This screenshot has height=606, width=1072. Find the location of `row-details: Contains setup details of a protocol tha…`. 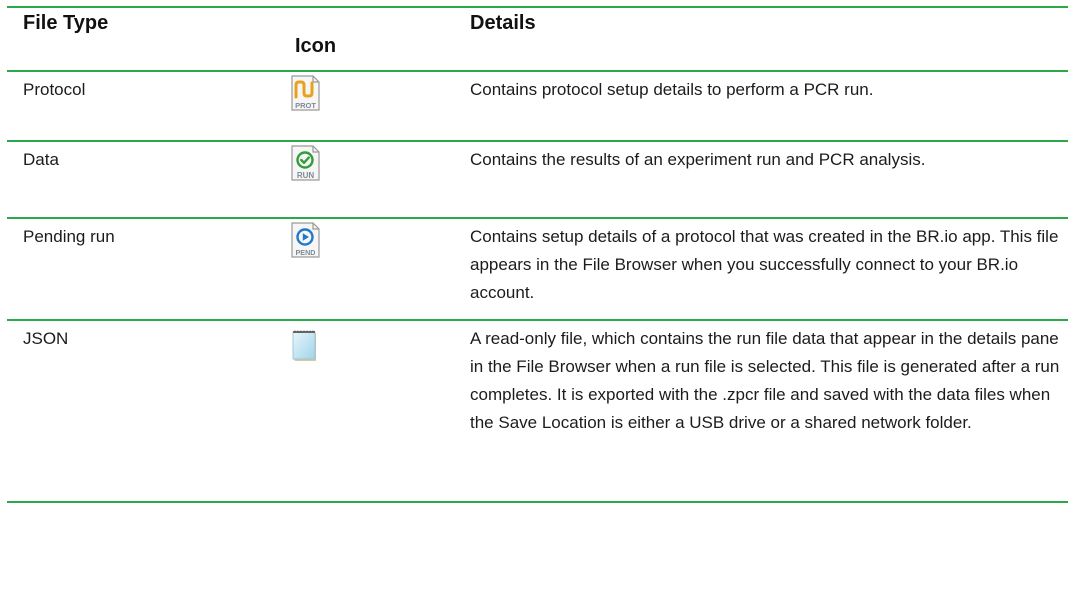

row-details: Contains setup details of a protocol tha… is located at coordinates (764, 264).